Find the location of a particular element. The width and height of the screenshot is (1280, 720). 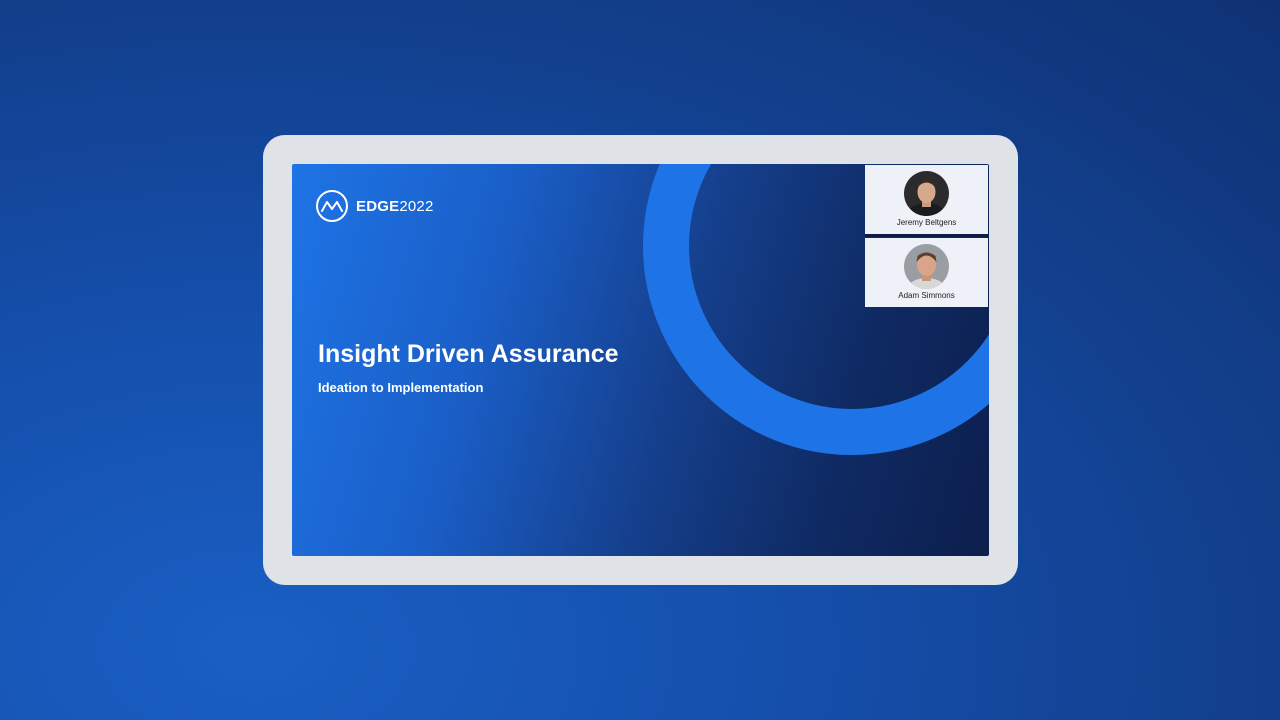

participants-divider is located at coordinates (926, 235).